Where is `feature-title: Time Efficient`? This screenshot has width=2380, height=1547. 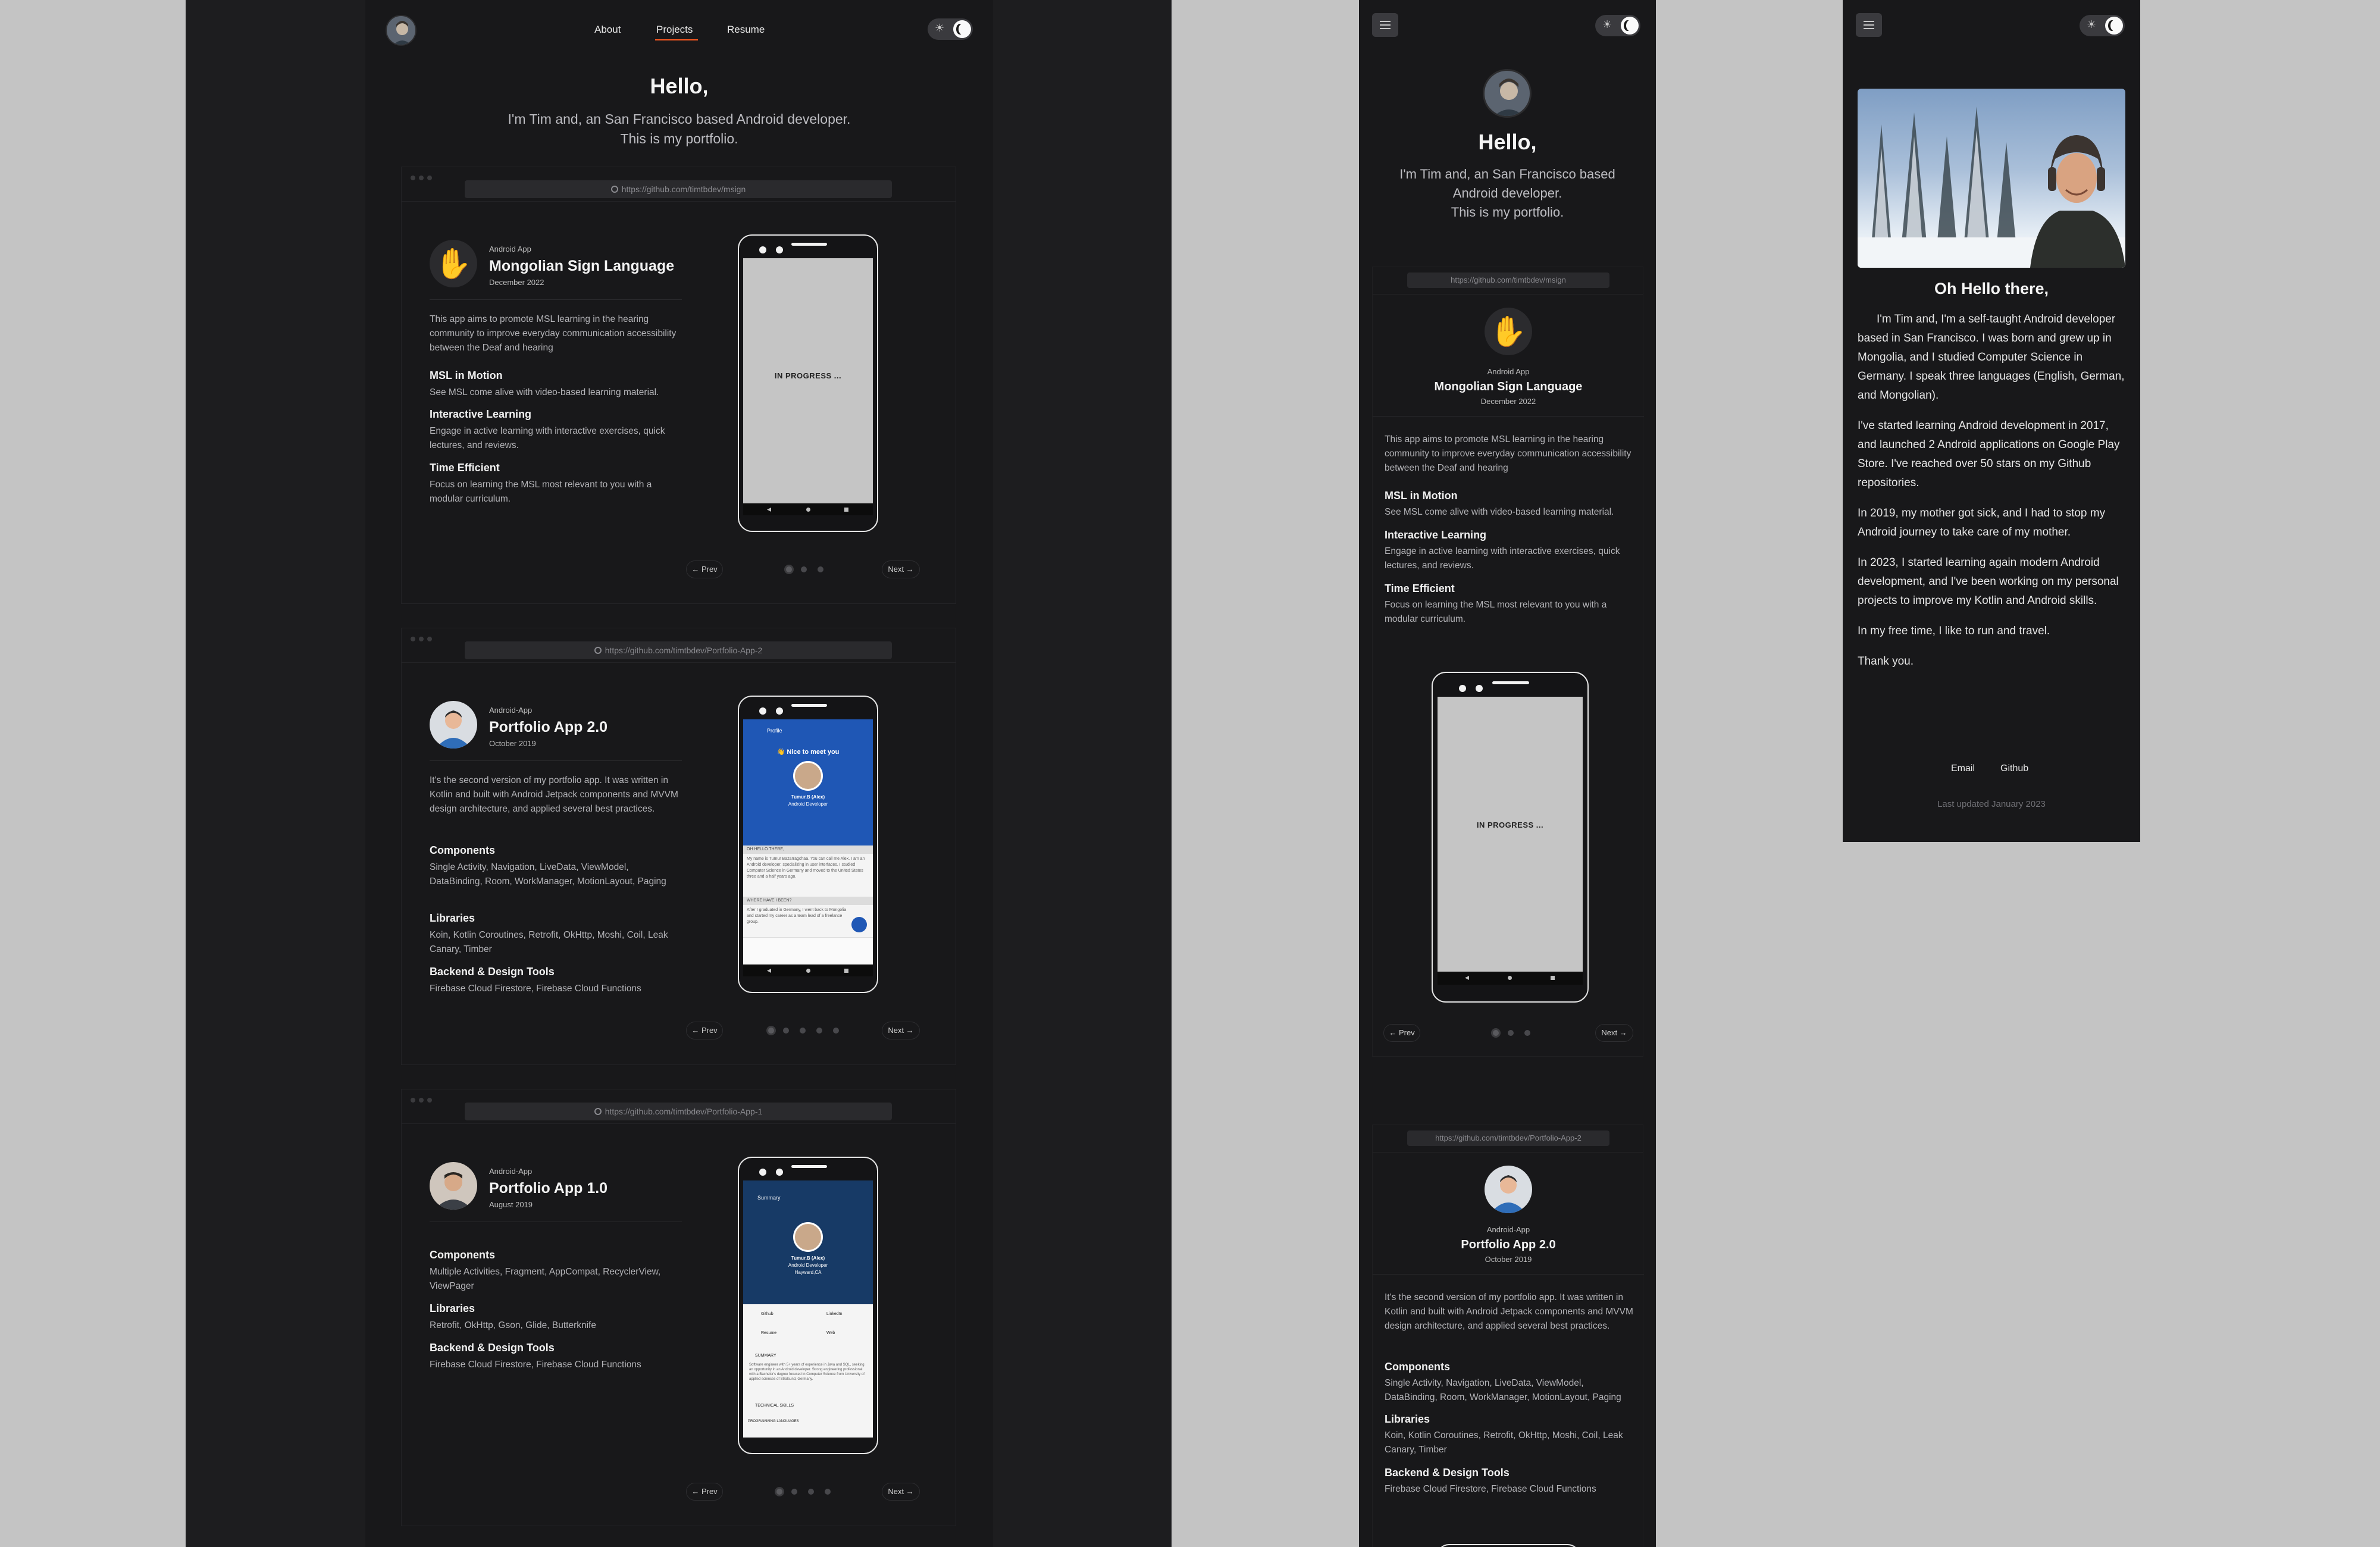 feature-title: Time Efficient is located at coordinates (465, 468).